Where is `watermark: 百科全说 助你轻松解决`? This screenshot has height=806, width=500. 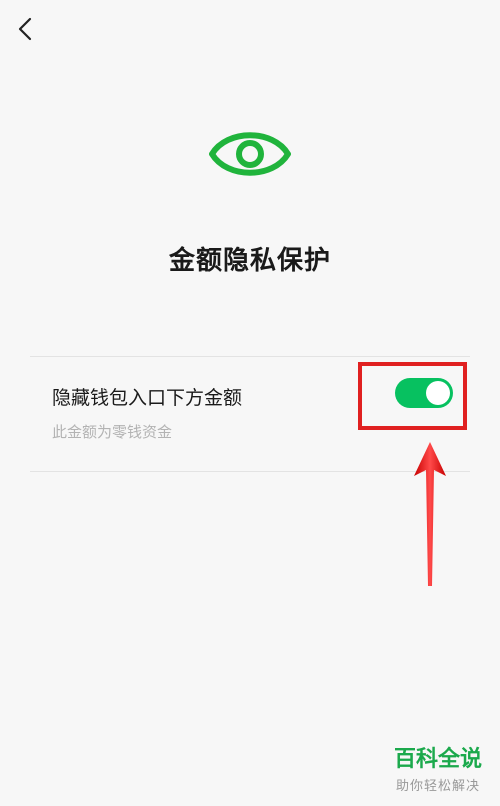
watermark: 百科全说 助你轻松解决 is located at coordinates (438, 770).